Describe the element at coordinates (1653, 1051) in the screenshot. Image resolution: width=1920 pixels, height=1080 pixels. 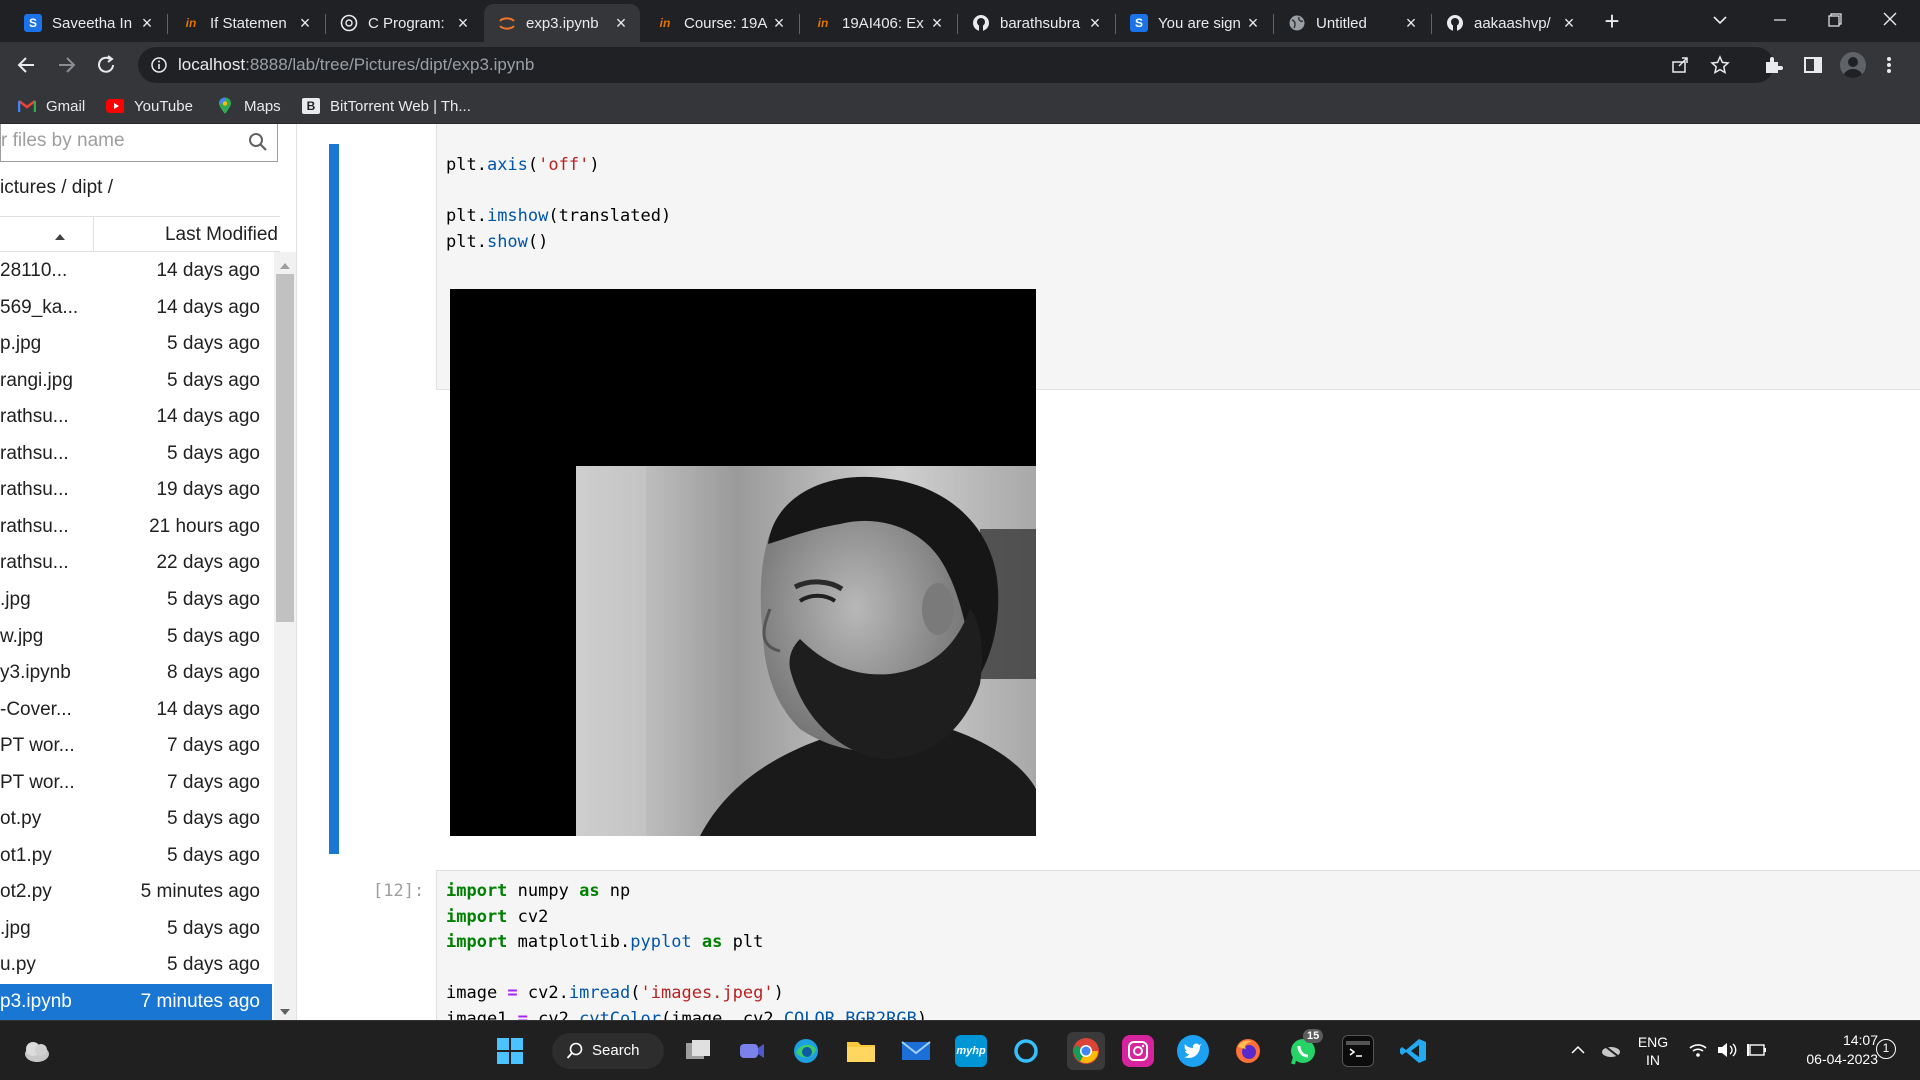
I see `language-indicator: ENG IN` at that location.